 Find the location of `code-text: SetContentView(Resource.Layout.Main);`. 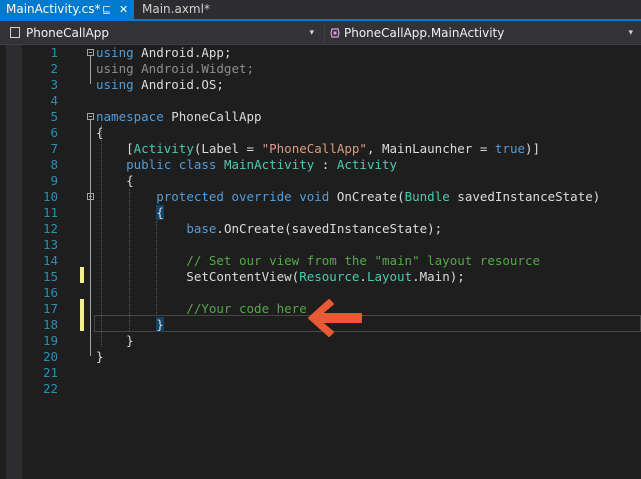

code-text: SetContentView(Resource.Layout.Main); is located at coordinates (280, 276).